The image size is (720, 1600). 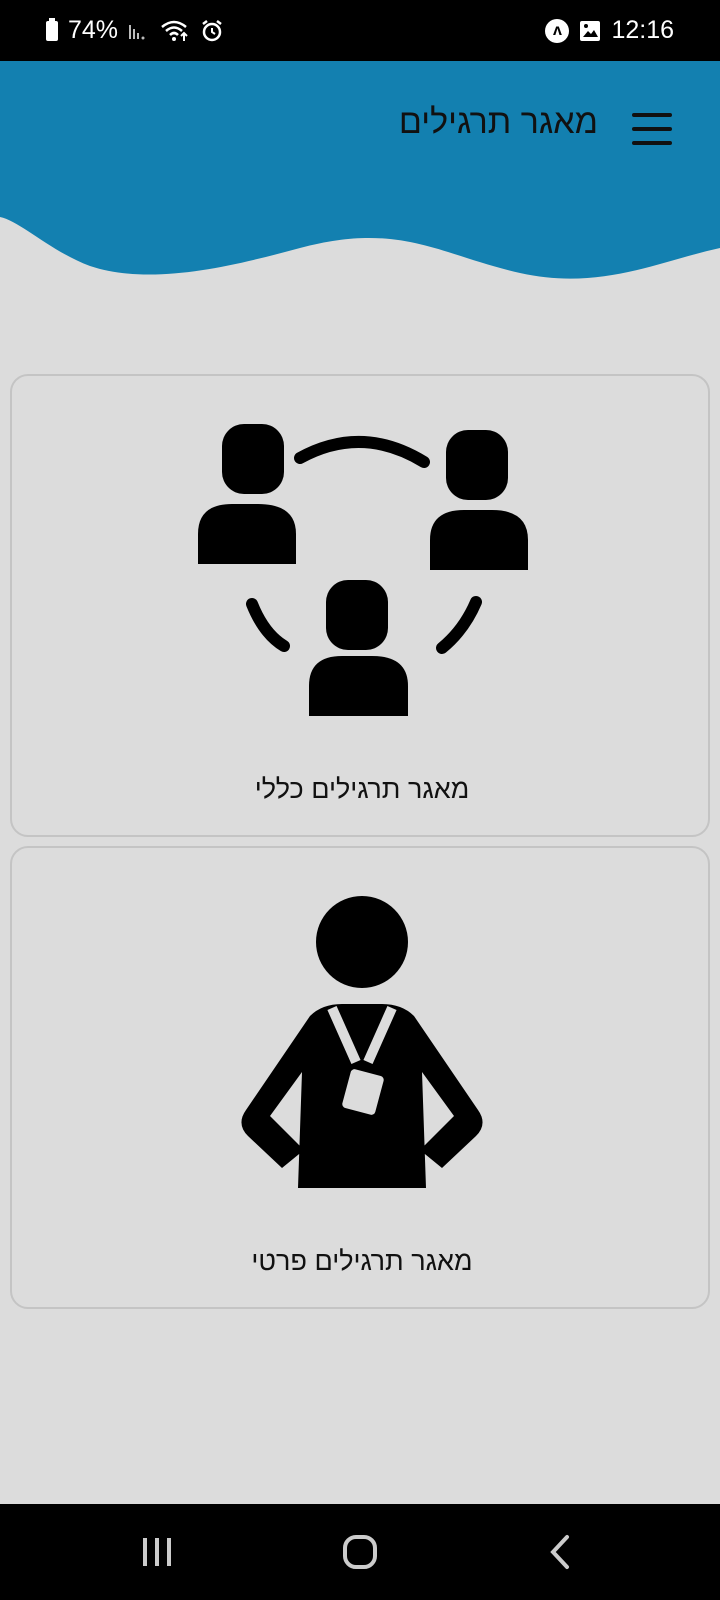 What do you see at coordinates (360, 170) in the screenshot?
I see `header-wave` at bounding box center [360, 170].